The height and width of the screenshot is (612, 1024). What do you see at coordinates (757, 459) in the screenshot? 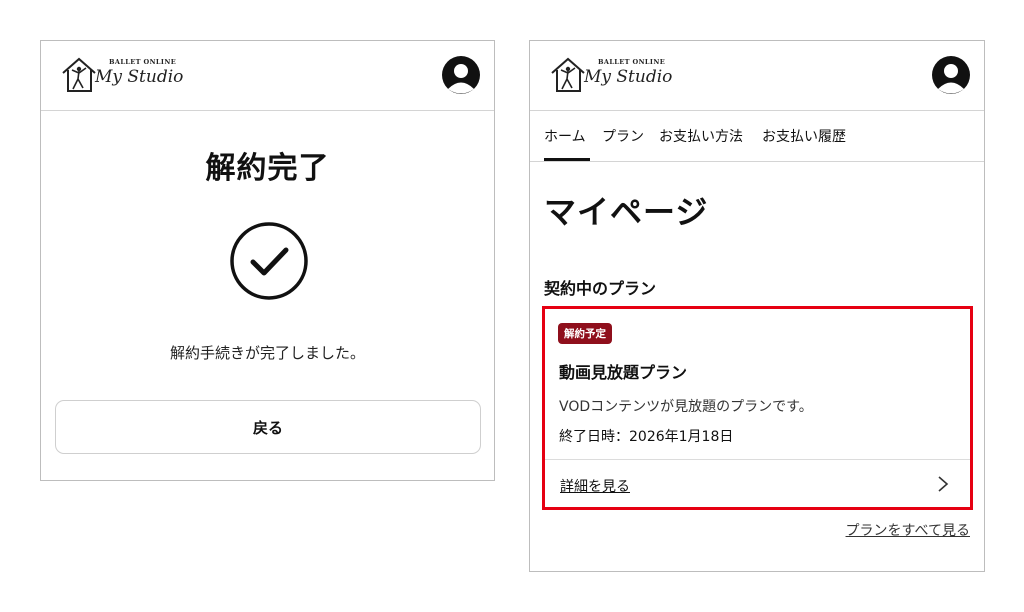
I see `divider` at bounding box center [757, 459].